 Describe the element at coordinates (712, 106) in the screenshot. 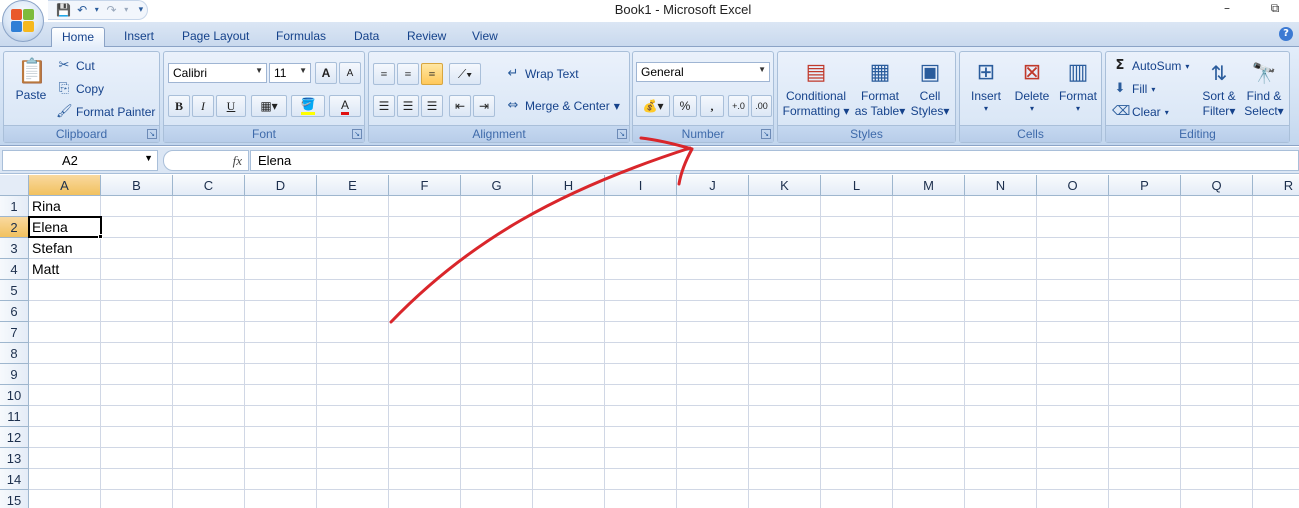

I see `comma-button: ,` at that location.